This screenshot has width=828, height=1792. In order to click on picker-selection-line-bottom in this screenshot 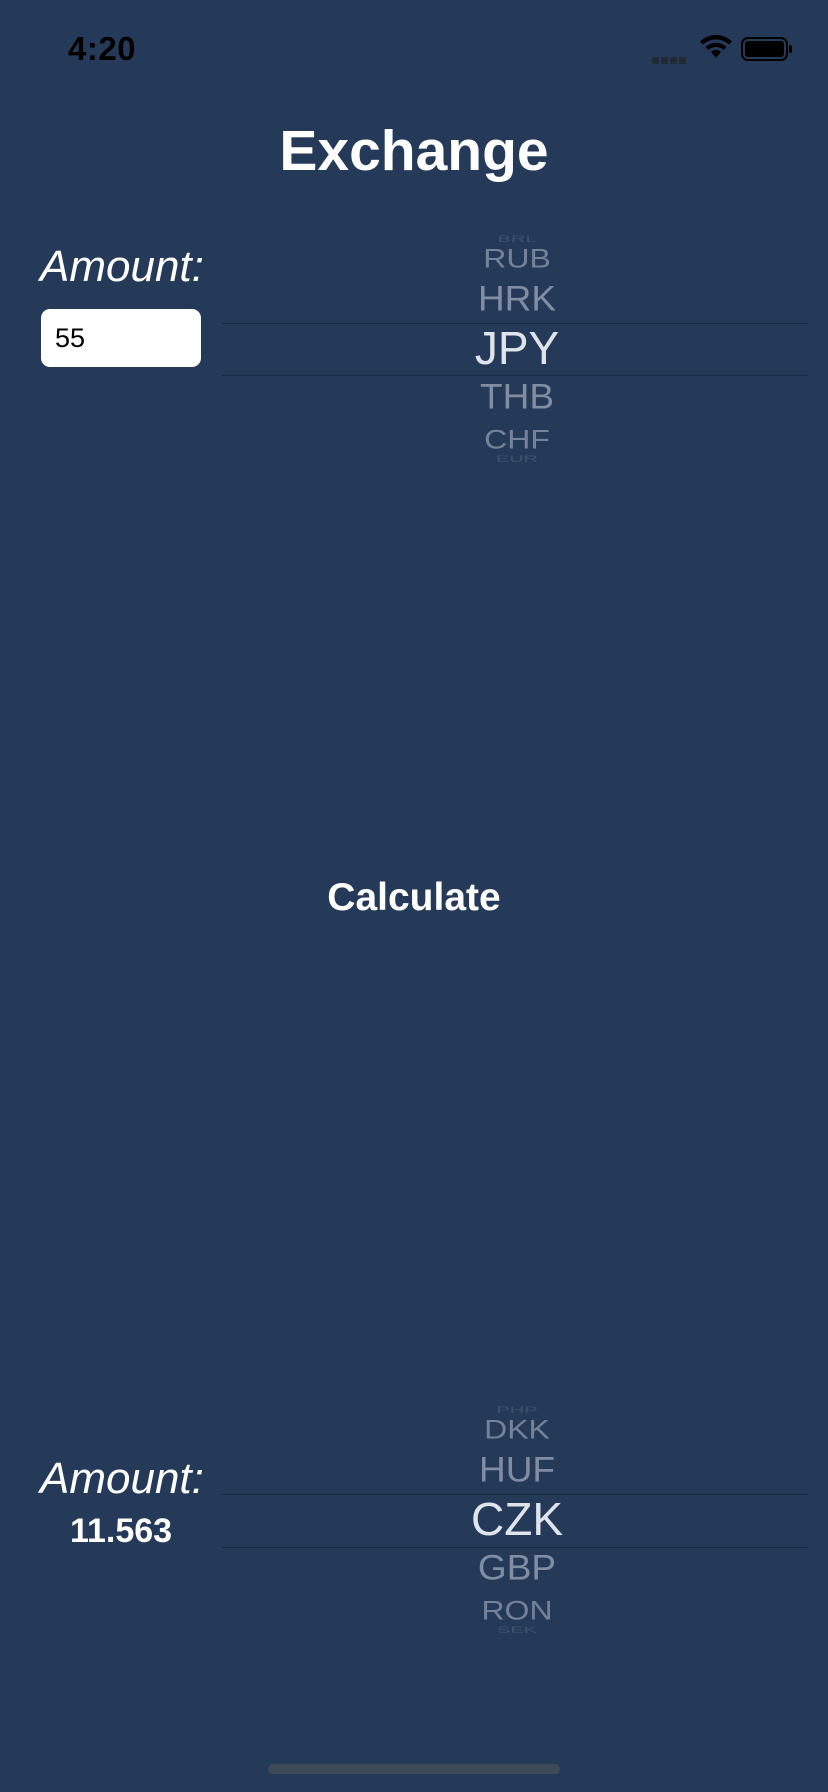, I will do `click(515, 375)`.